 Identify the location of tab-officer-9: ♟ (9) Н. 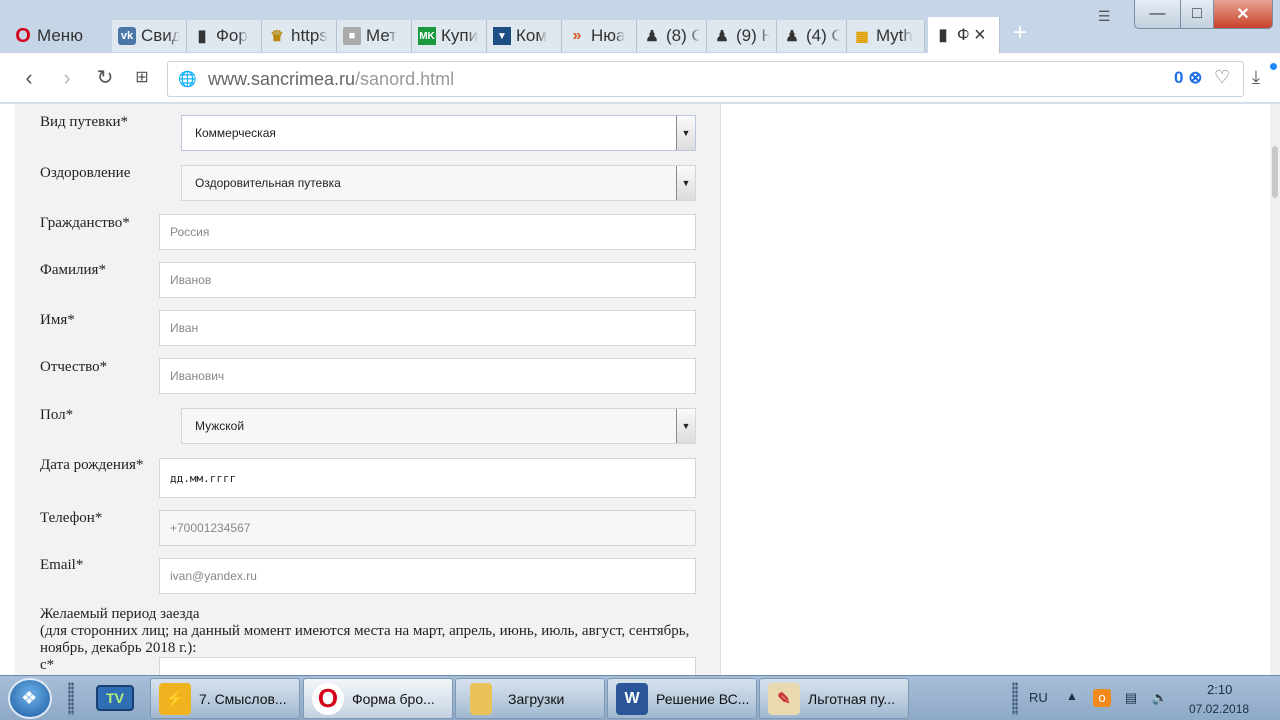
(742, 36).